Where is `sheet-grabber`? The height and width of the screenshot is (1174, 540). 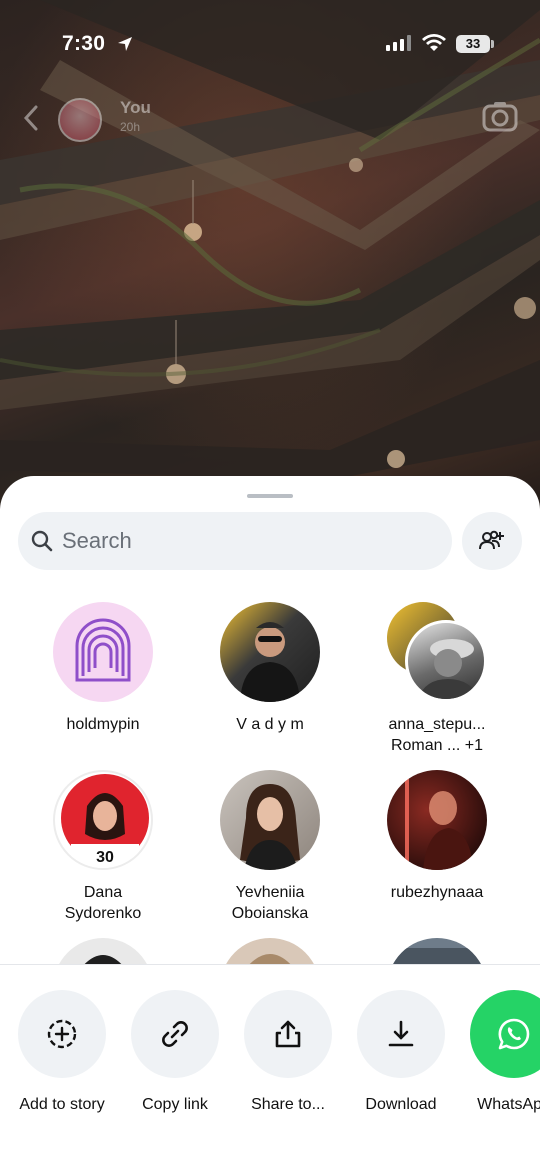
sheet-grabber is located at coordinates (270, 496).